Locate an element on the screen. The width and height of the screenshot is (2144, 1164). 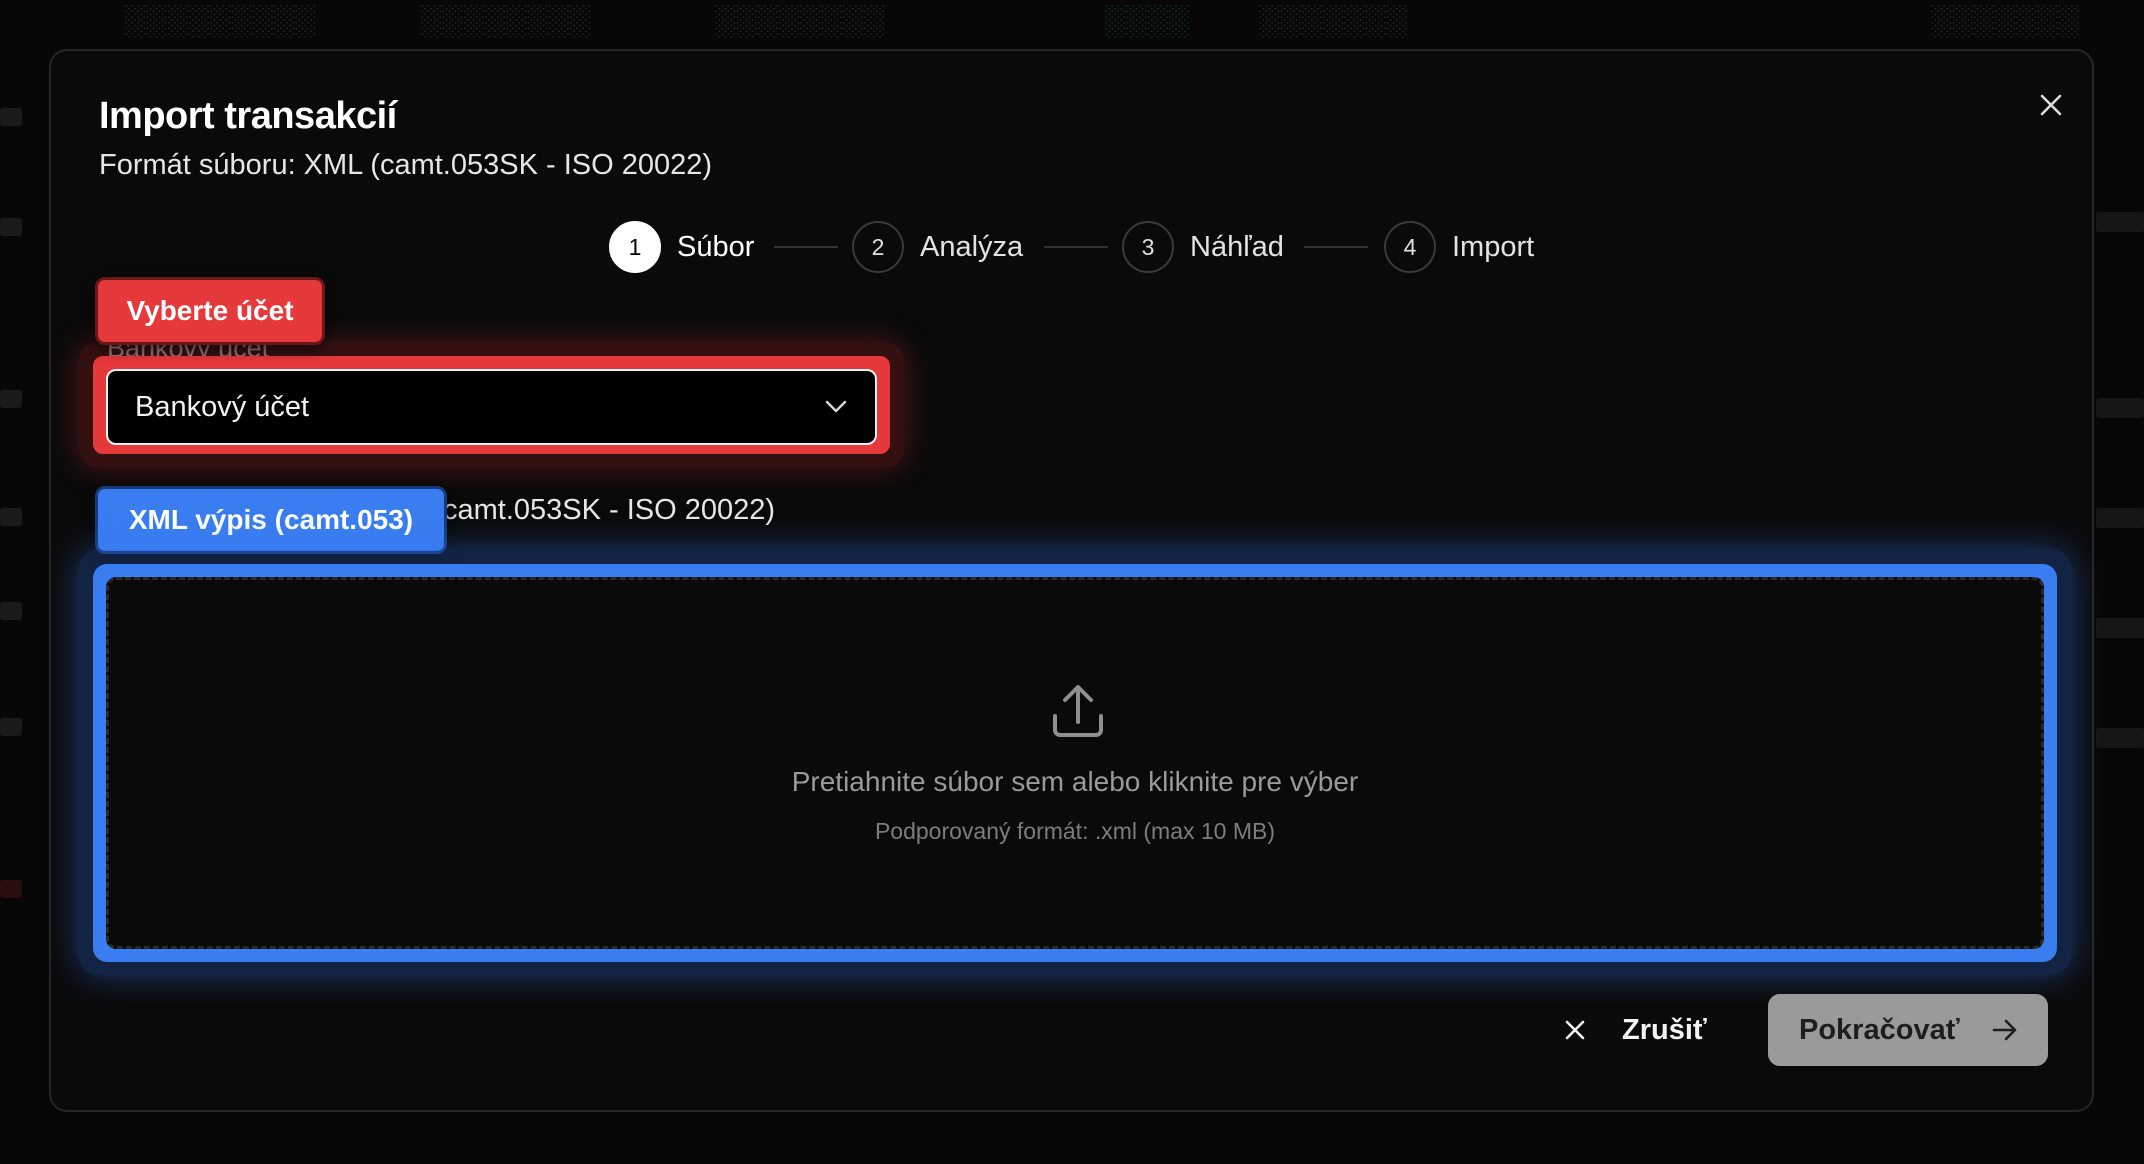
step-label: Súbor is located at coordinates (716, 246).